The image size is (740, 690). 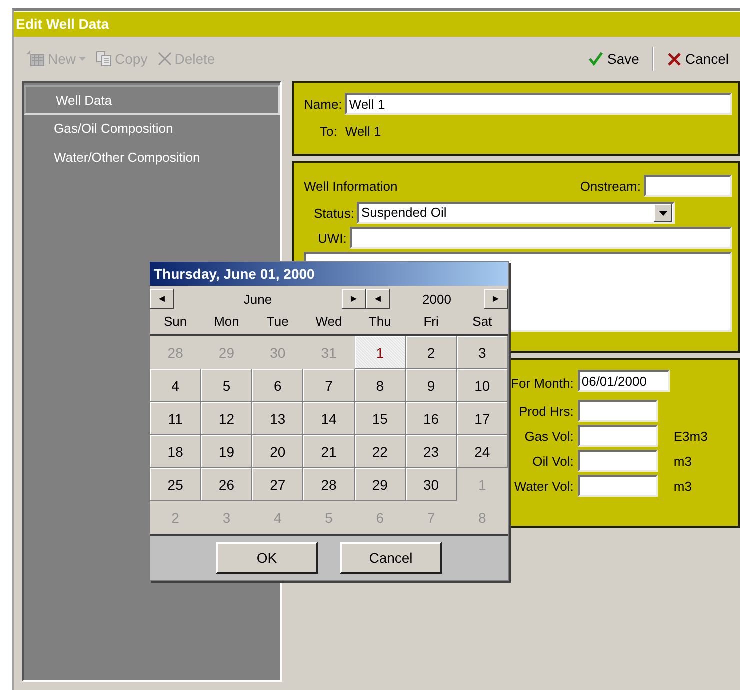 I want to click on day-cell: 22, so click(x=380, y=451).